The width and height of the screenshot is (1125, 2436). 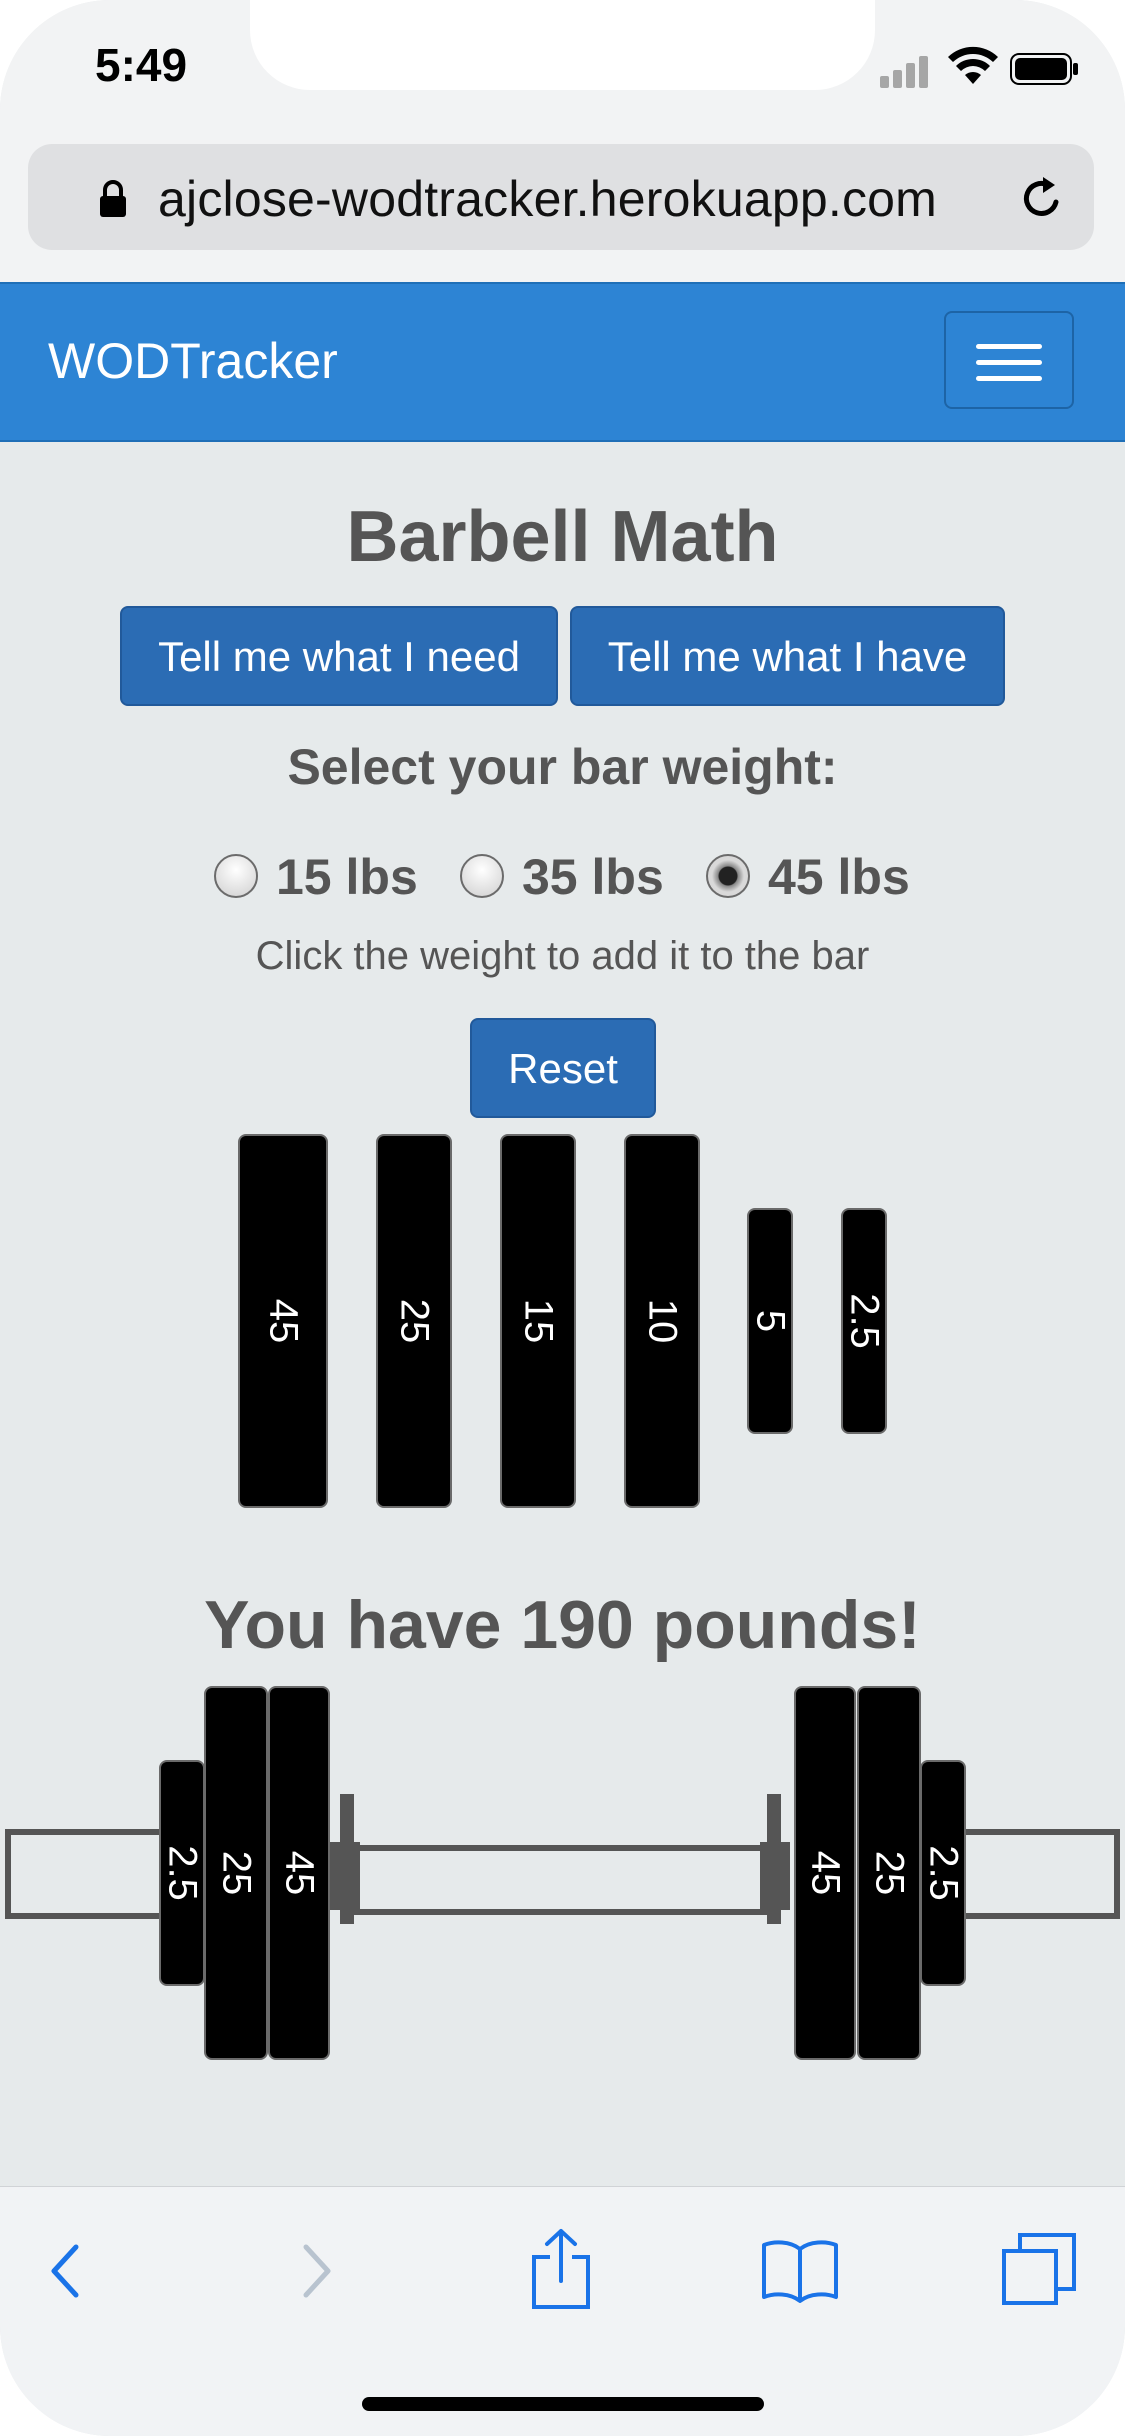 I want to click on radio-label-15: 15 lbs, so click(x=347, y=877).